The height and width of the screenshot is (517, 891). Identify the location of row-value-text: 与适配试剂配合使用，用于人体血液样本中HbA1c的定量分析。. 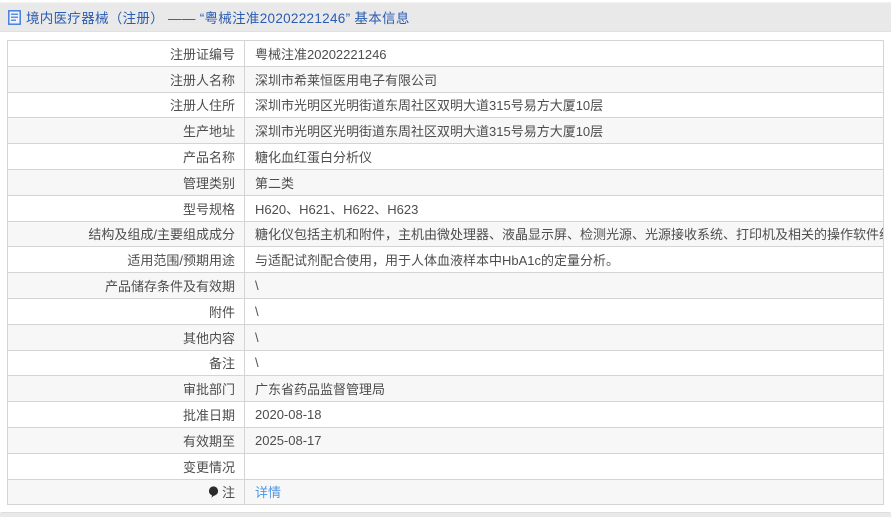
(437, 261).